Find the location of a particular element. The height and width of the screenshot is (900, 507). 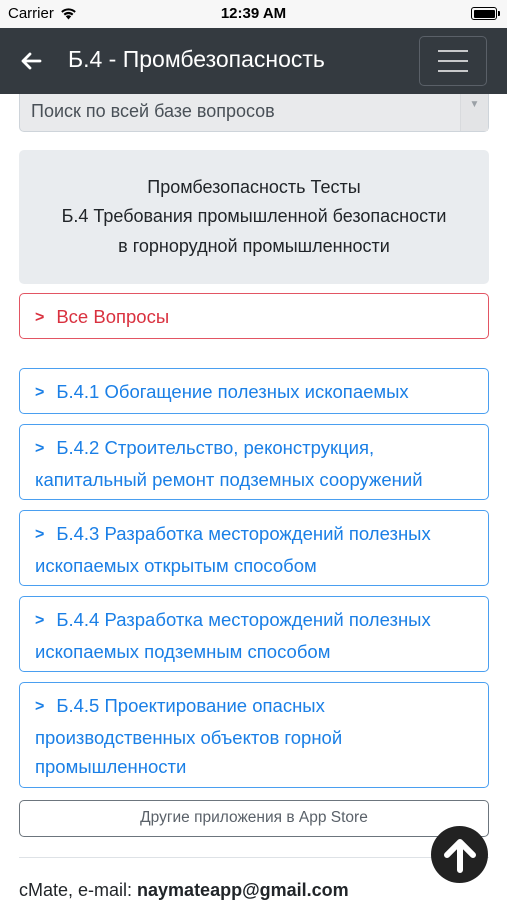

app-store-button: Другие приложения в App Store is located at coordinates (254, 818).